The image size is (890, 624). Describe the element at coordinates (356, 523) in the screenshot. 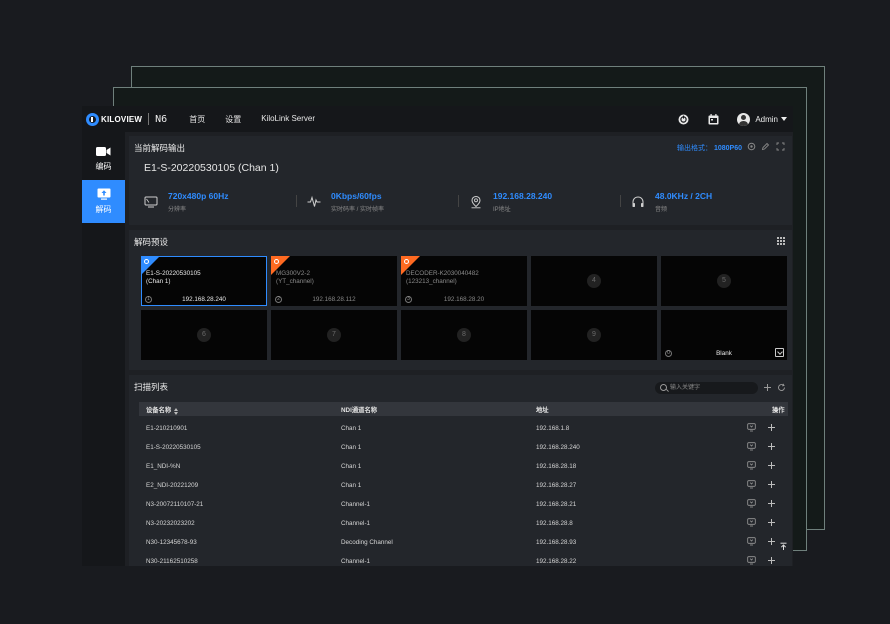

I see `cell-ndi-channel: Channel-1` at that location.